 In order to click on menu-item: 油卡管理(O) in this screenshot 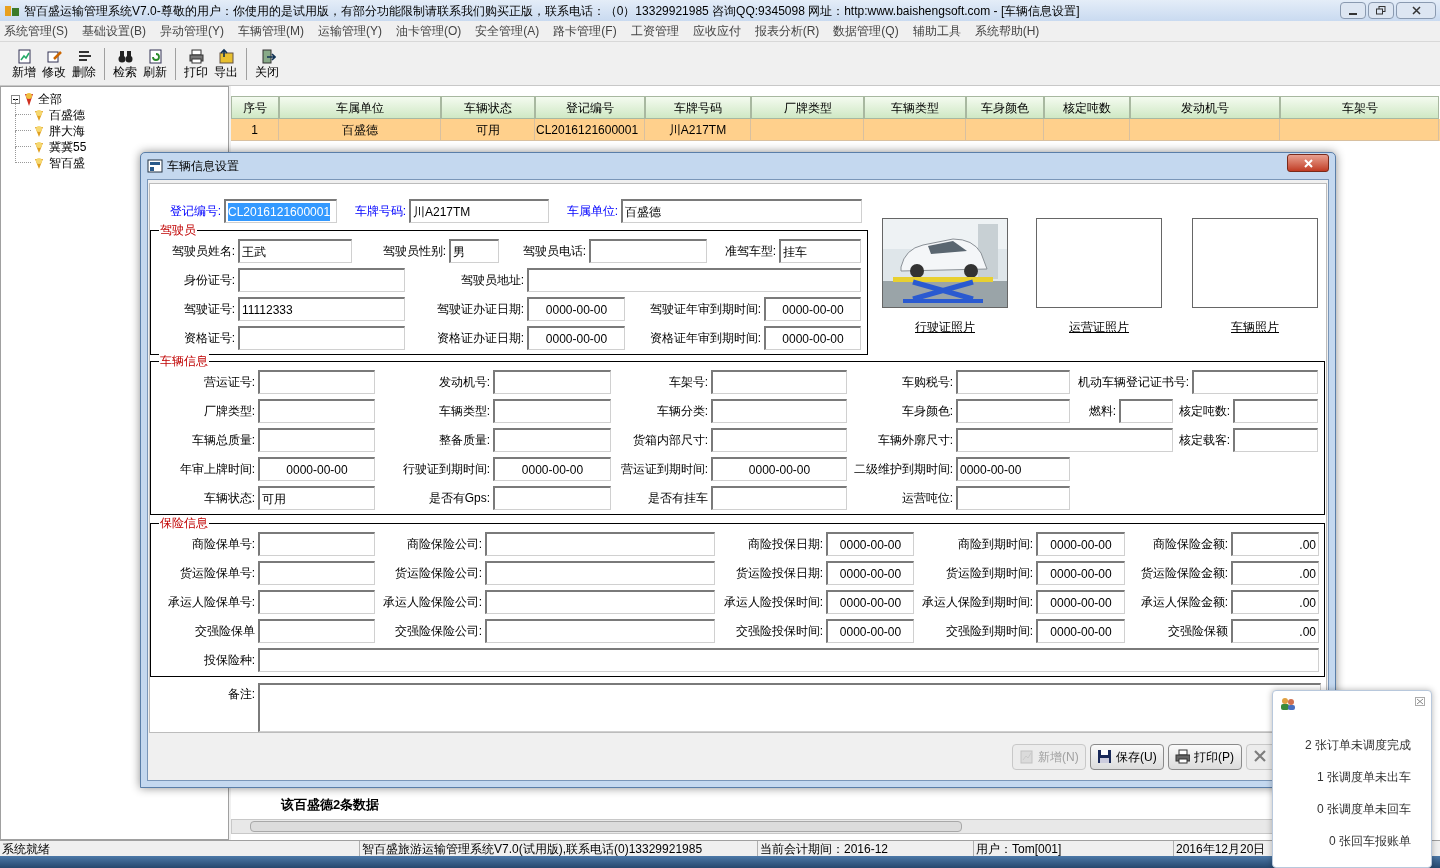, I will do `click(429, 31)`.